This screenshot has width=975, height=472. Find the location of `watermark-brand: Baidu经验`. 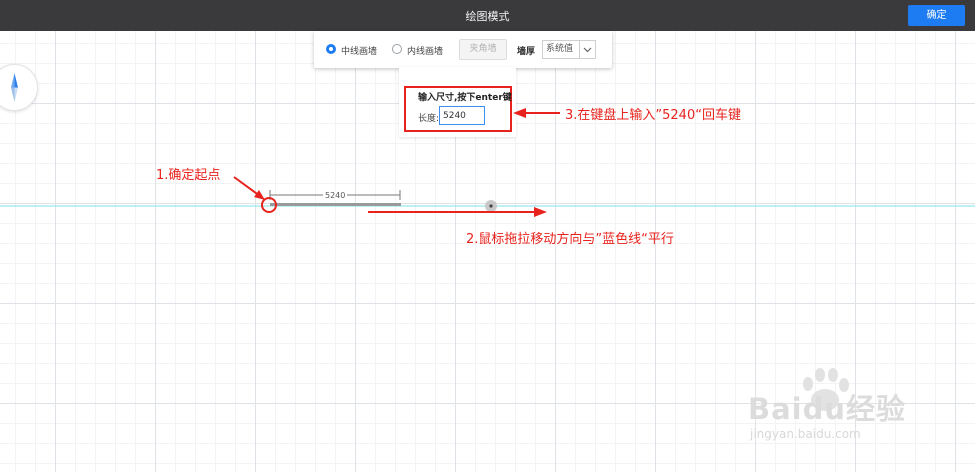

watermark-brand: Baidu经验 is located at coordinates (827, 409).